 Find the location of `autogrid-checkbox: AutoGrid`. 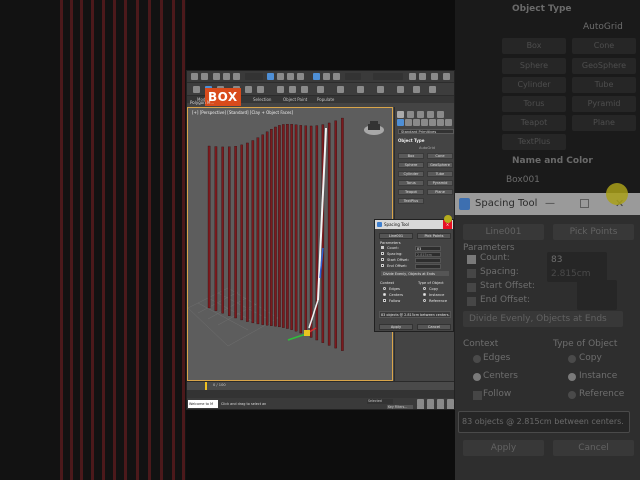

autogrid-checkbox: AutoGrid is located at coordinates (427, 148).